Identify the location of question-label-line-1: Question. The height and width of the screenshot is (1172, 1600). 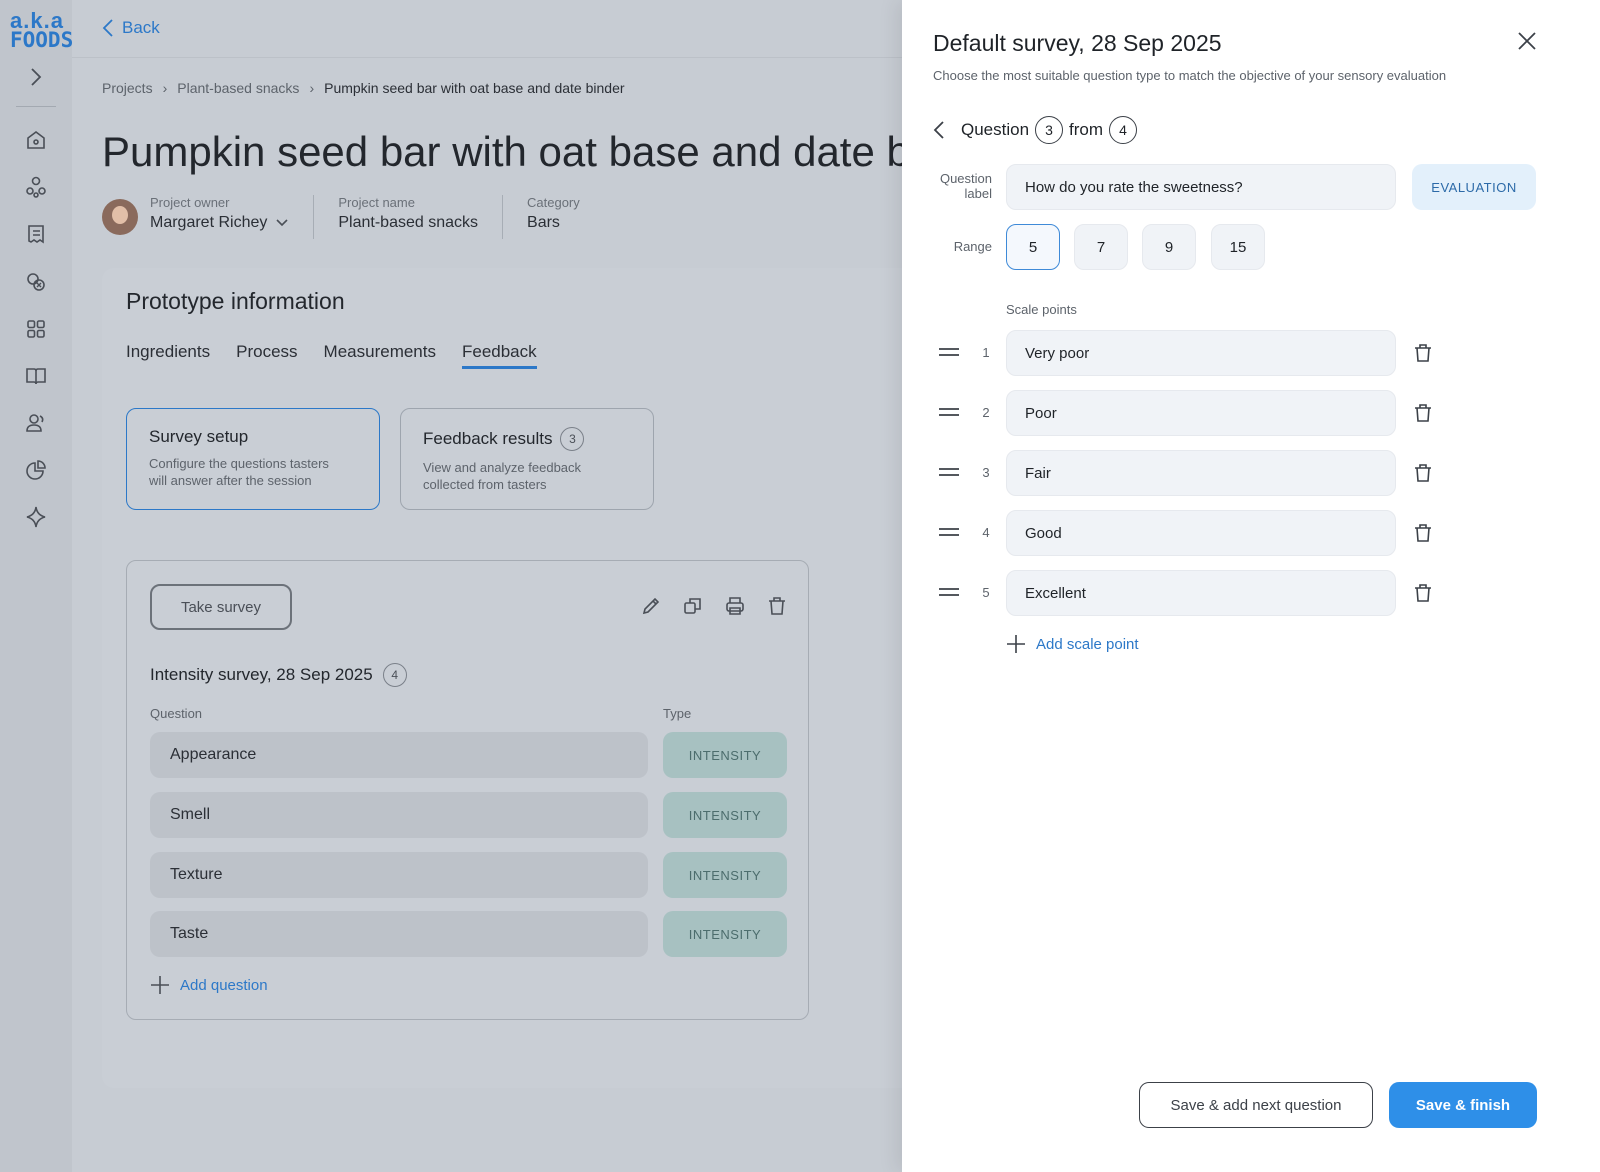
(965, 178).